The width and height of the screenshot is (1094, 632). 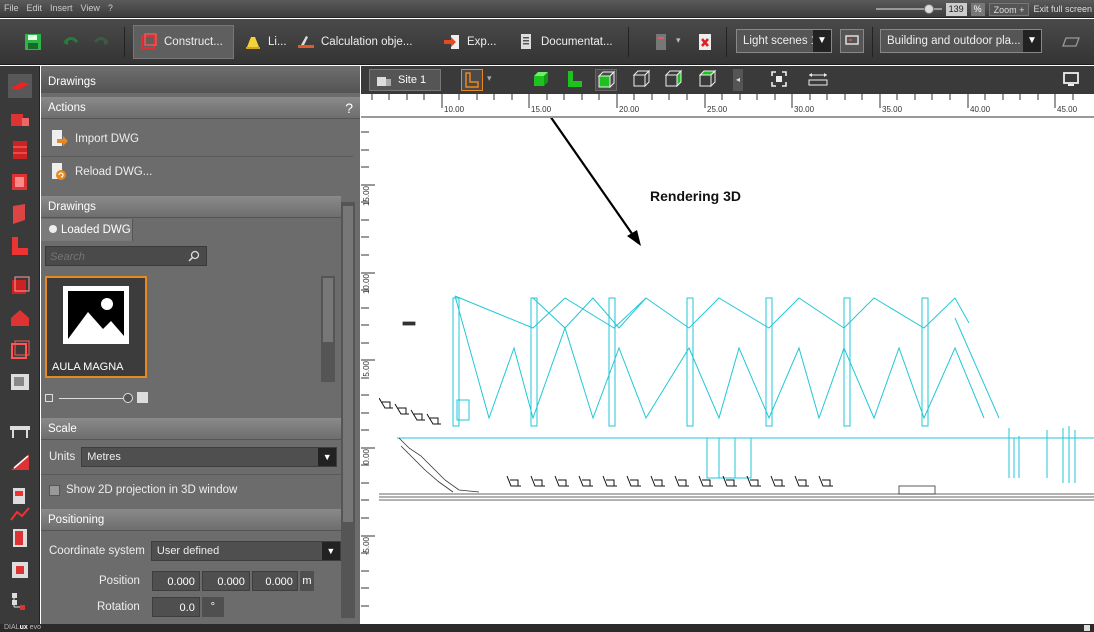 I want to click on left-icon-bar, so click(x=20, y=345).